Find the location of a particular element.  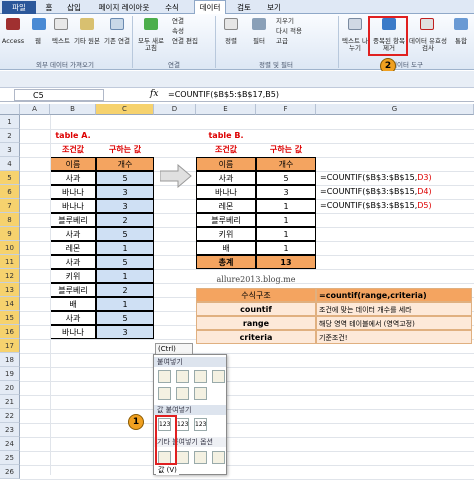

table-b-name-cell: 키위 is located at coordinates (226, 234).